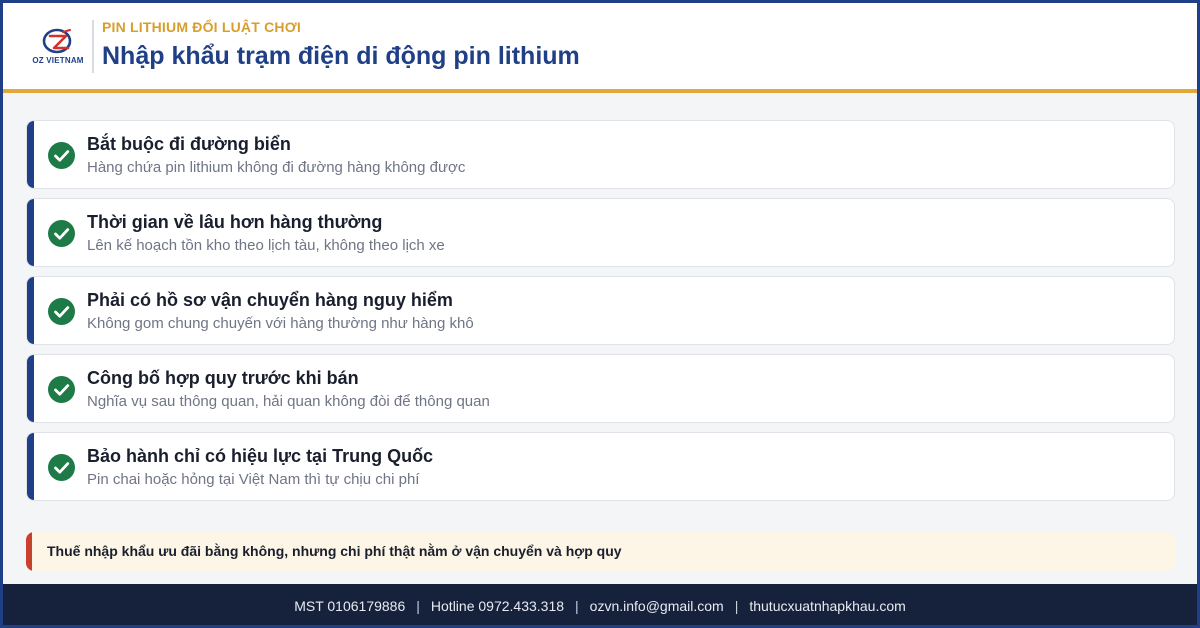 The image size is (1200, 628). I want to click on item-title: Bắt buộc đi đường biển, so click(189, 144).